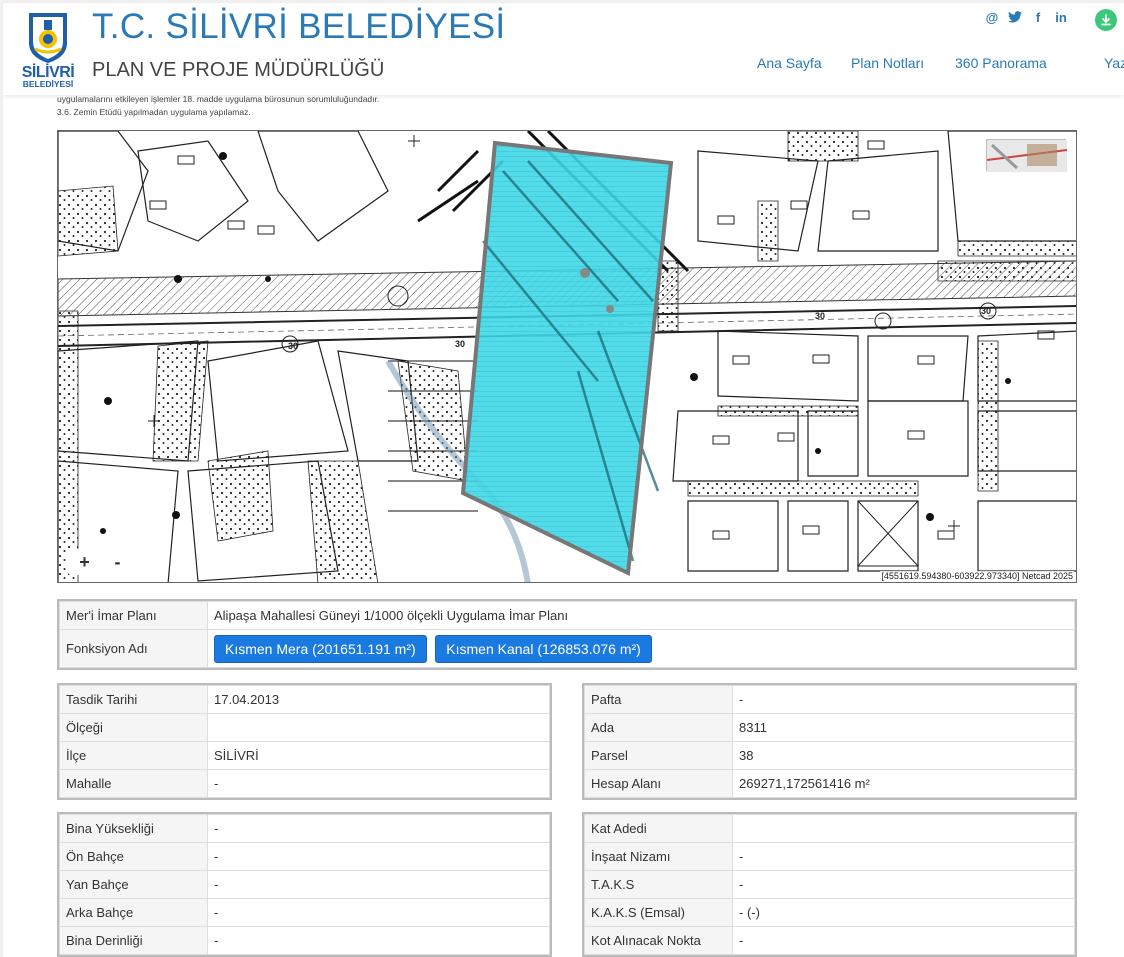 This screenshot has height=957, width=1124. I want to click on row-label: Parsel, so click(658, 755).